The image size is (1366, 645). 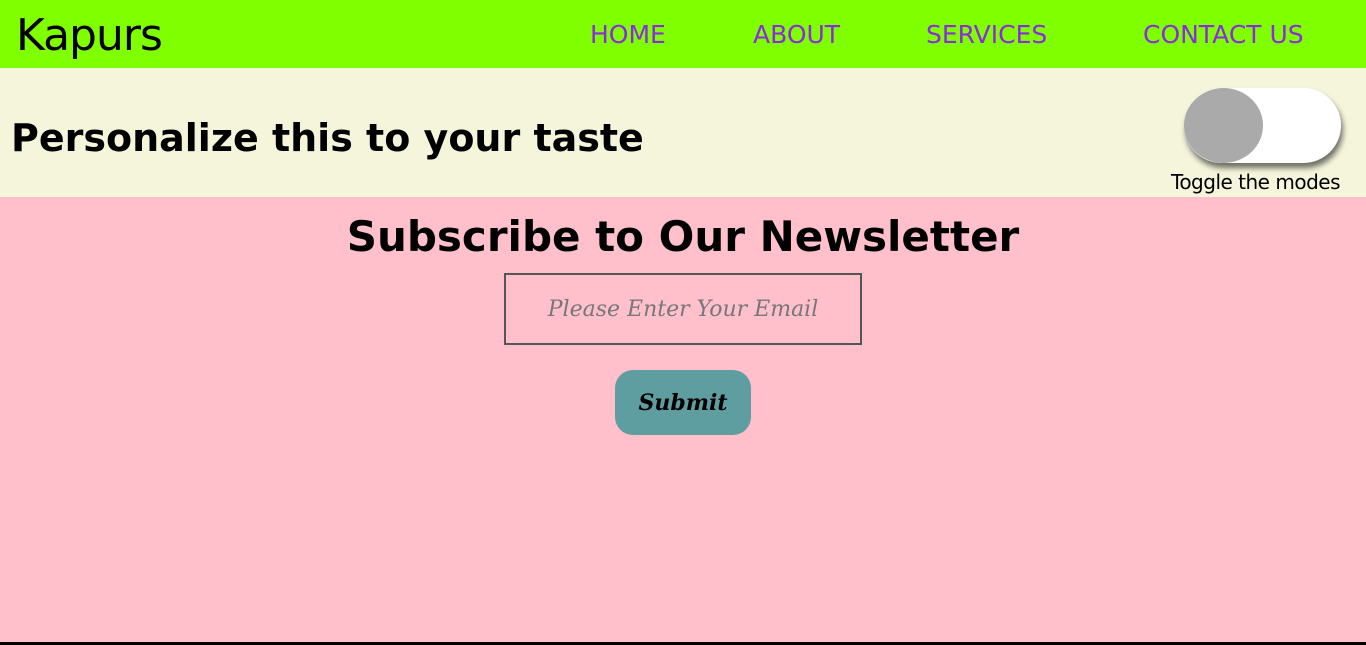 What do you see at coordinates (796, 35) in the screenshot?
I see `nav-link-about: ABOUT` at bounding box center [796, 35].